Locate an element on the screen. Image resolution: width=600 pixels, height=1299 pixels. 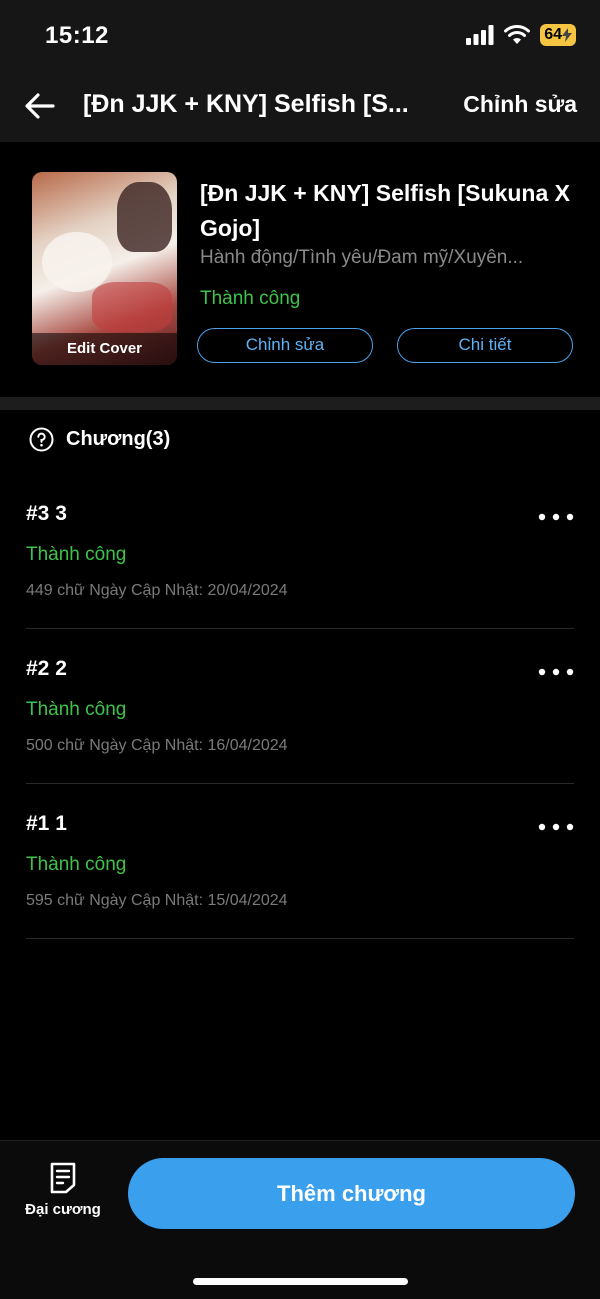
home-indicator is located at coordinates (300, 1281).